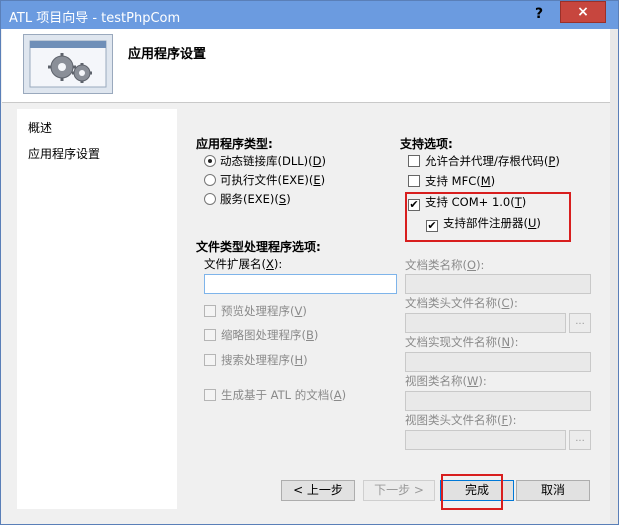 This screenshot has width=619, height=525. Describe the element at coordinates (300, 284) in the screenshot. I see `file-extension-input` at that location.